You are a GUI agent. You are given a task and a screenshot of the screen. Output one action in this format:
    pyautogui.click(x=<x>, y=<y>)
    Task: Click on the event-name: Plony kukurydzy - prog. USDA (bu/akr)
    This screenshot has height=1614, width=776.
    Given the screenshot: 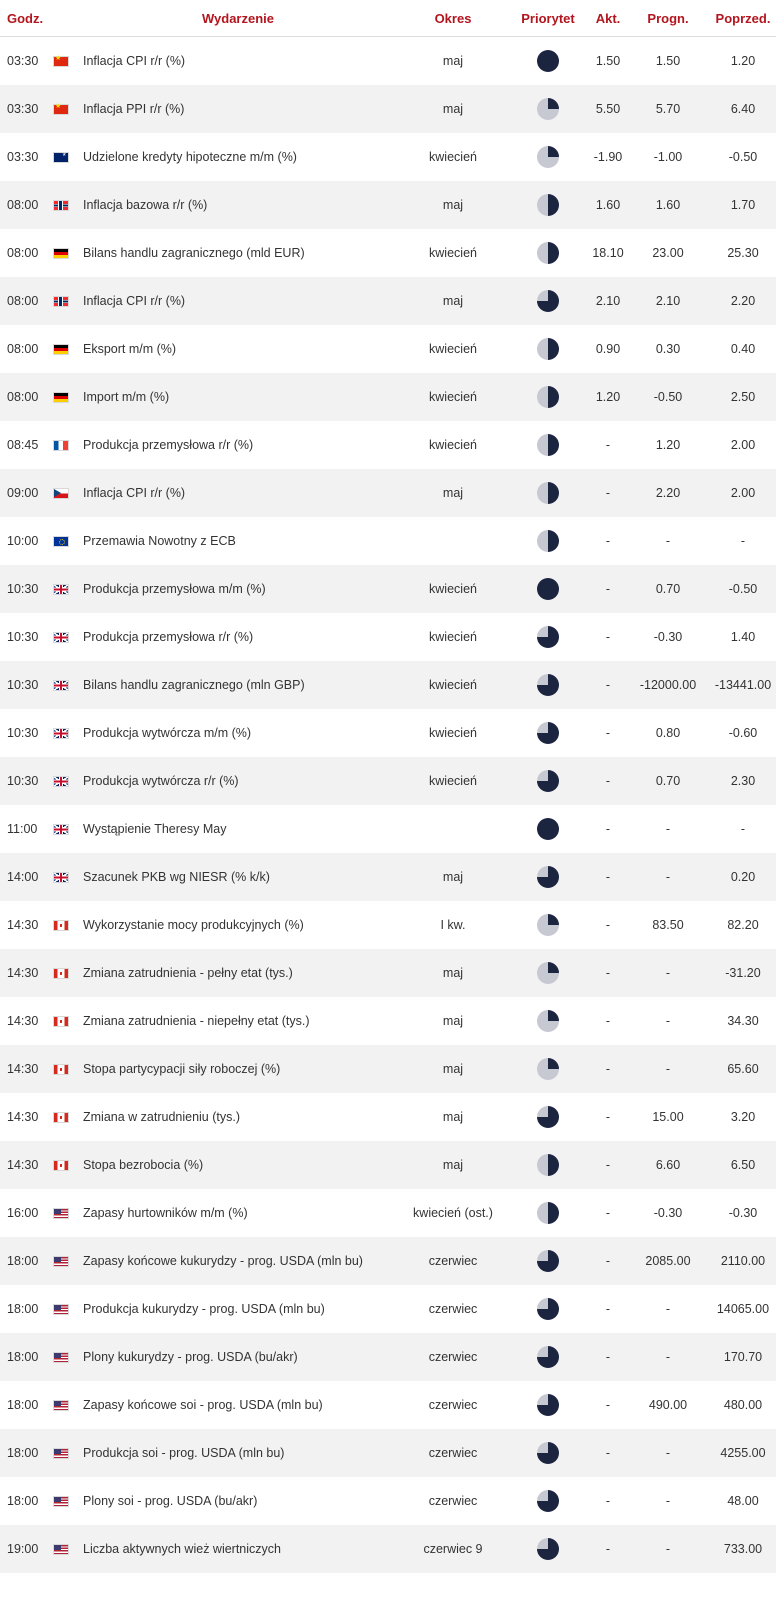 What is the action you would take?
    pyautogui.click(x=238, y=1357)
    